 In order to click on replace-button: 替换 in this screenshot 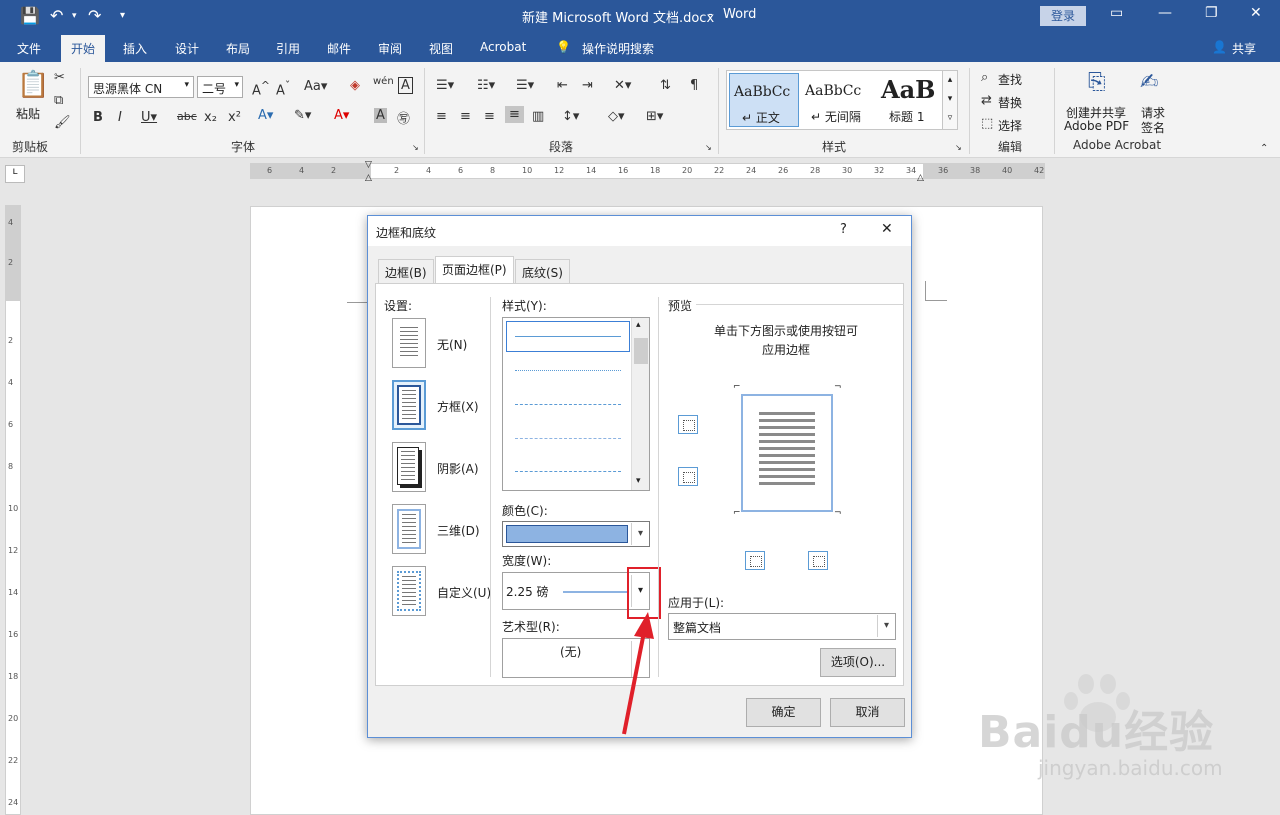, I will do `click(1010, 102)`.